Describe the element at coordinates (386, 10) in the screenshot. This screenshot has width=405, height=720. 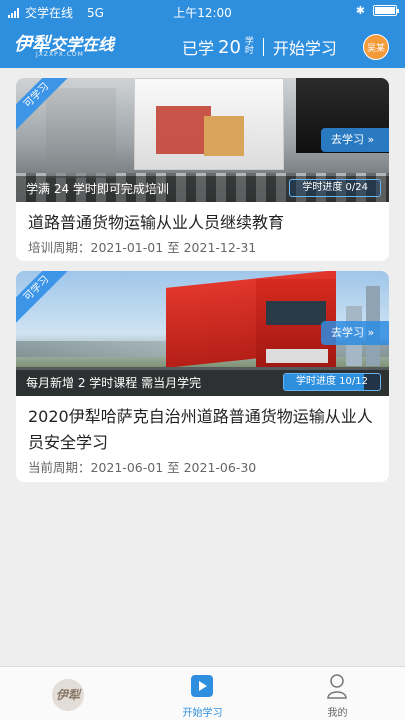
I see `battery-icon` at that location.